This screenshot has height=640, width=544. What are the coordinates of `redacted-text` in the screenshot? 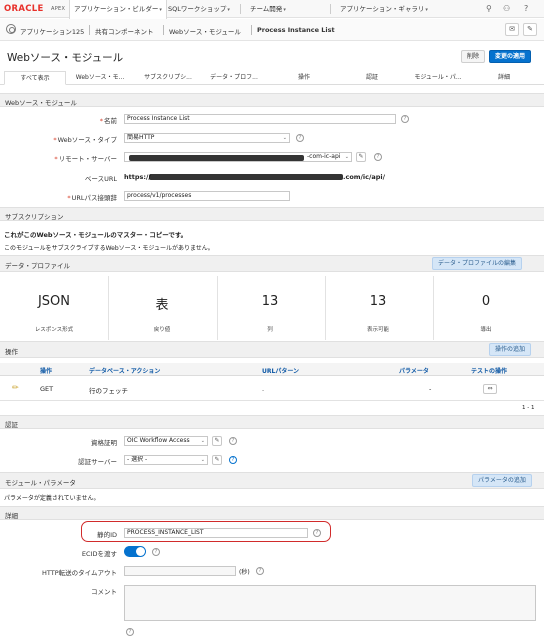 It's located at (246, 177).